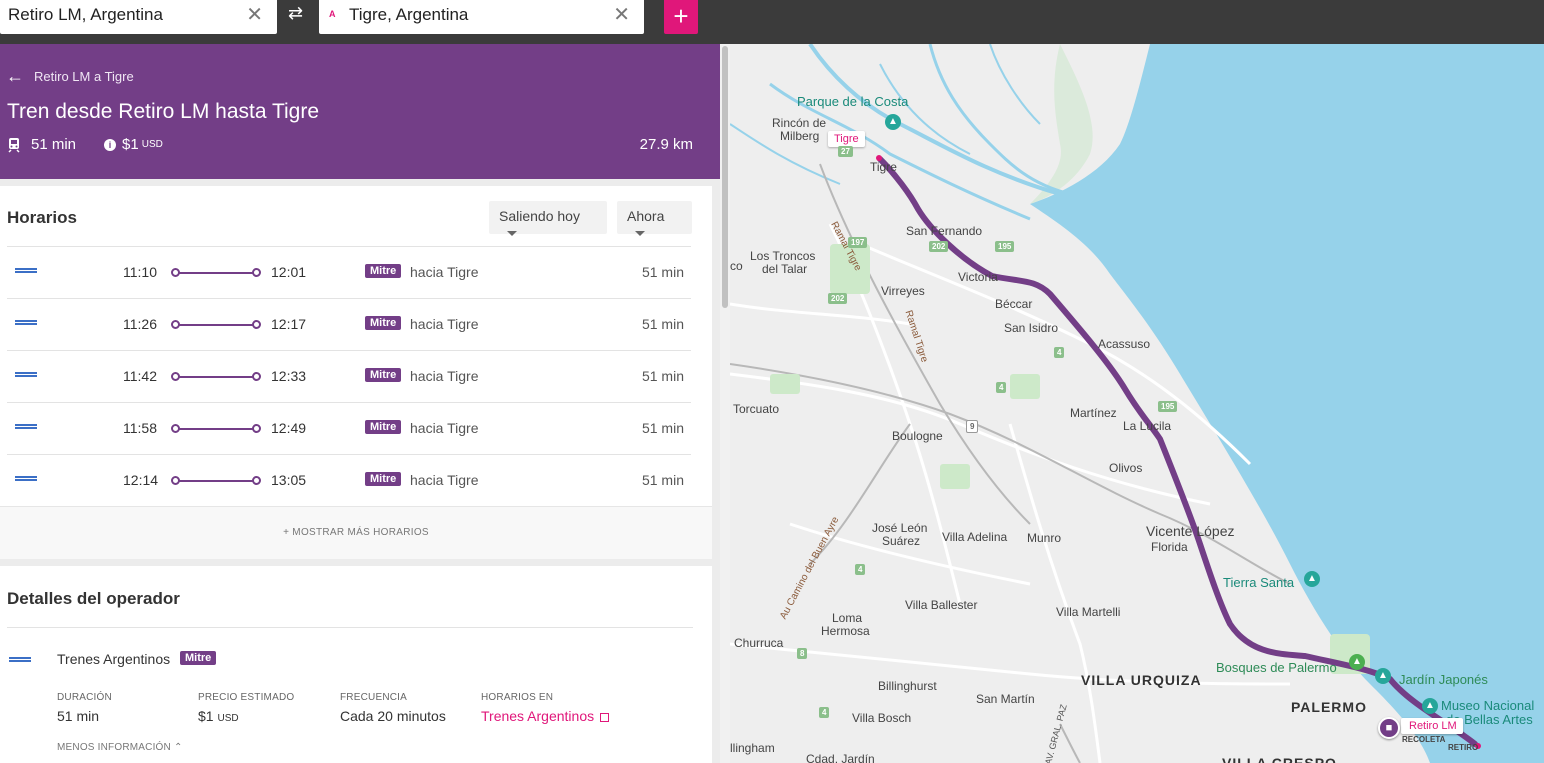 The image size is (1544, 763). I want to click on road-shield: 4, so click(824, 712).